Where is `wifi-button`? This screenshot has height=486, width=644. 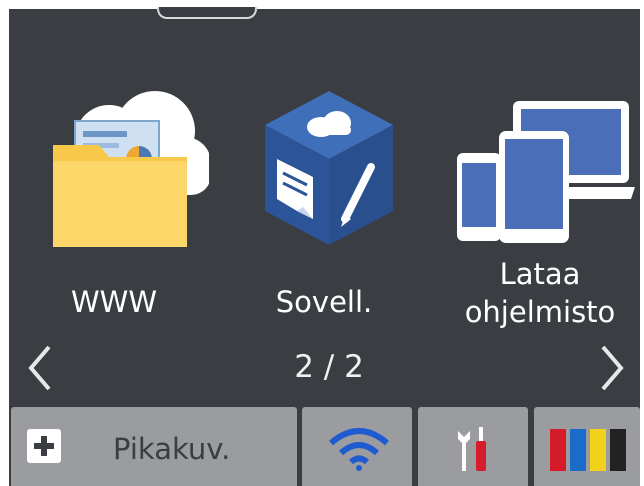 wifi-button is located at coordinates (357, 446).